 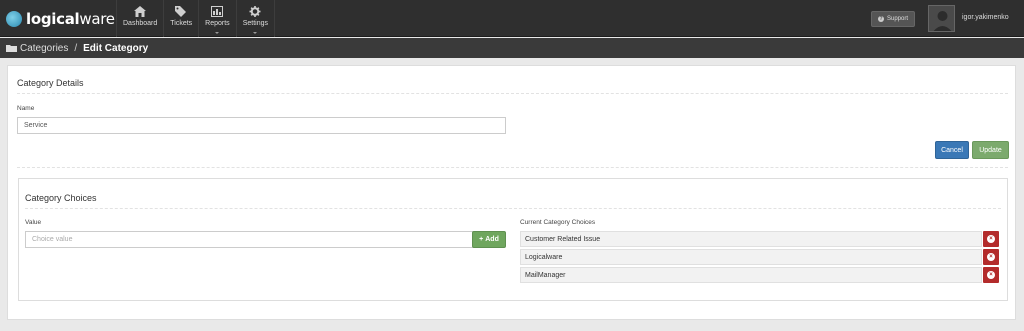 What do you see at coordinates (558, 222) in the screenshot?
I see `current-choices-label: Current Category Choices` at bounding box center [558, 222].